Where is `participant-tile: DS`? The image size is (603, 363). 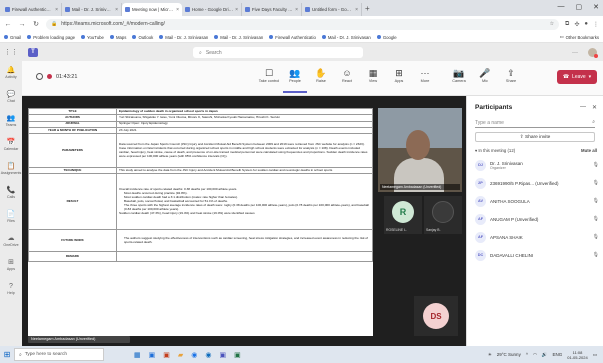
participant-tile: DS is located at coordinates (436, 316).